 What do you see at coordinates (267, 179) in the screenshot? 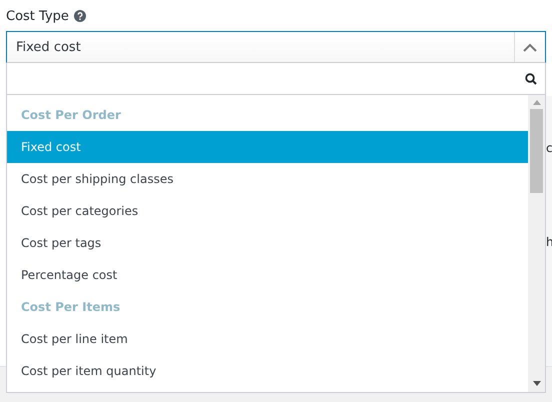
I see `dropdown-option: Cost per shipping classes` at bounding box center [267, 179].